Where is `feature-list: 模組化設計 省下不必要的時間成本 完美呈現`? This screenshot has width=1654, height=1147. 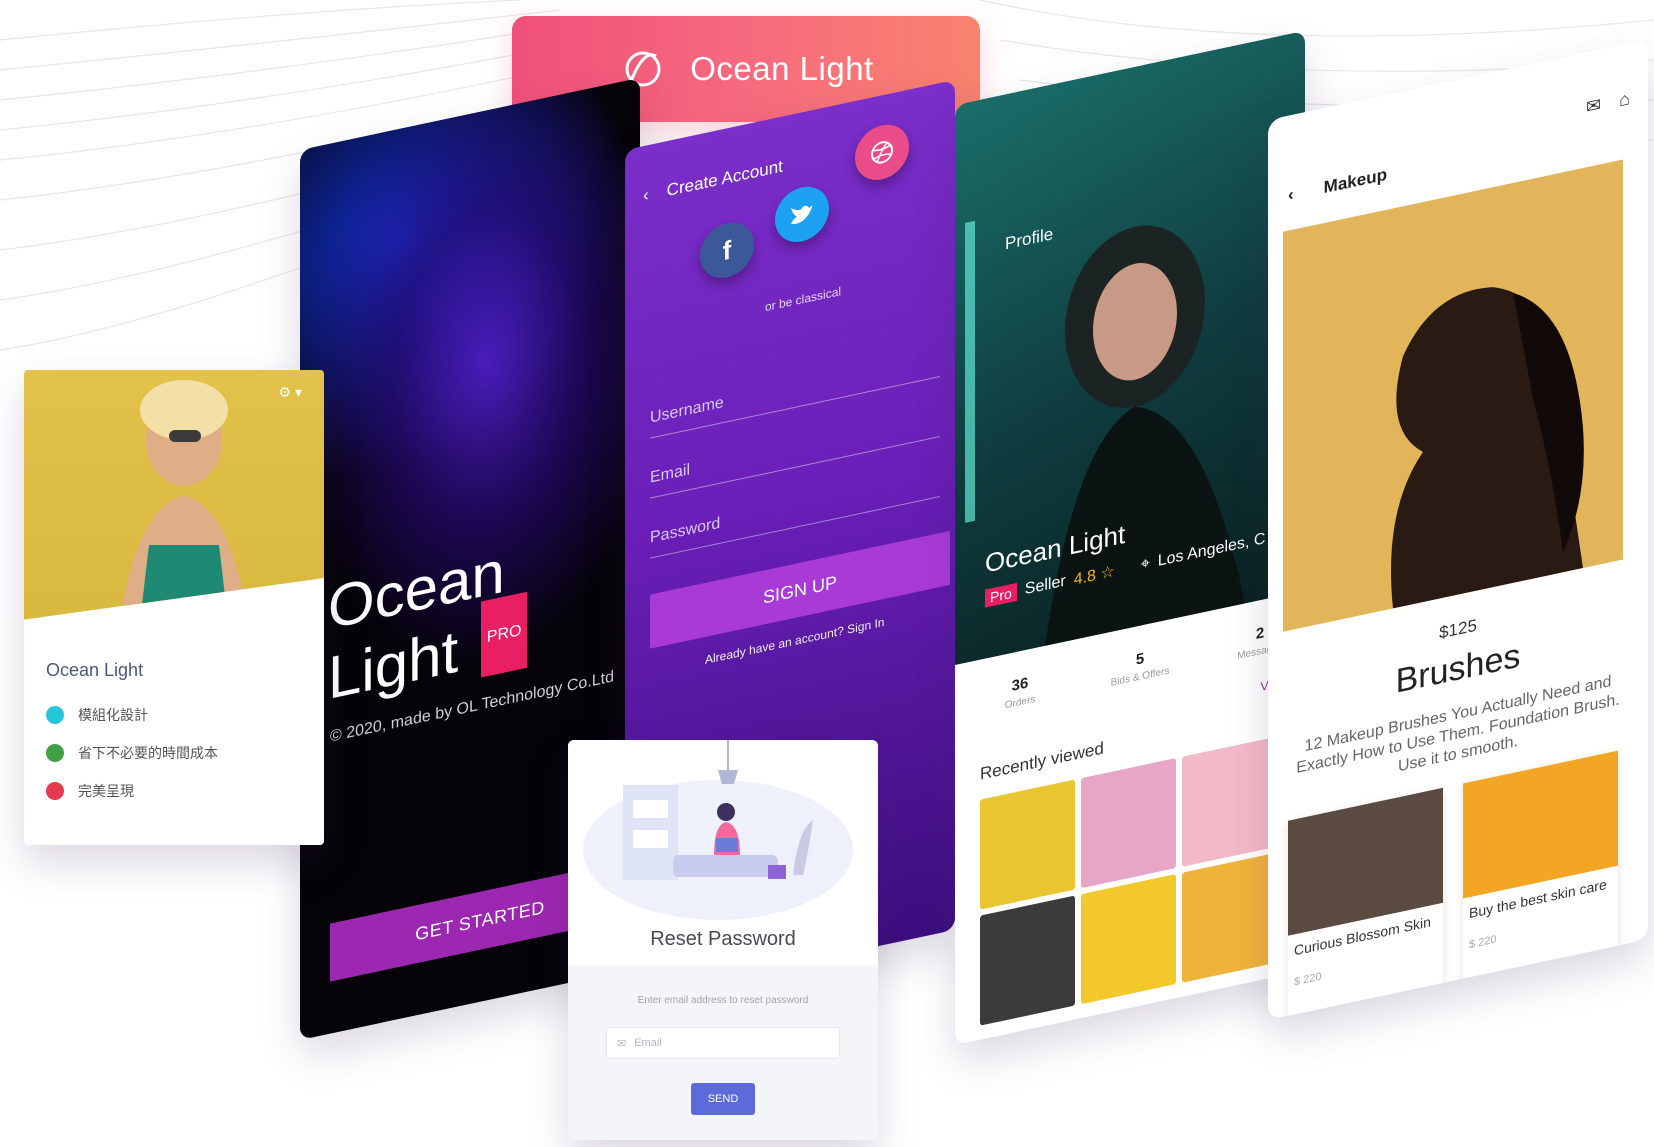 feature-list: 模組化設計 省下不必要的時間成本 完美呈現 is located at coordinates (132, 762).